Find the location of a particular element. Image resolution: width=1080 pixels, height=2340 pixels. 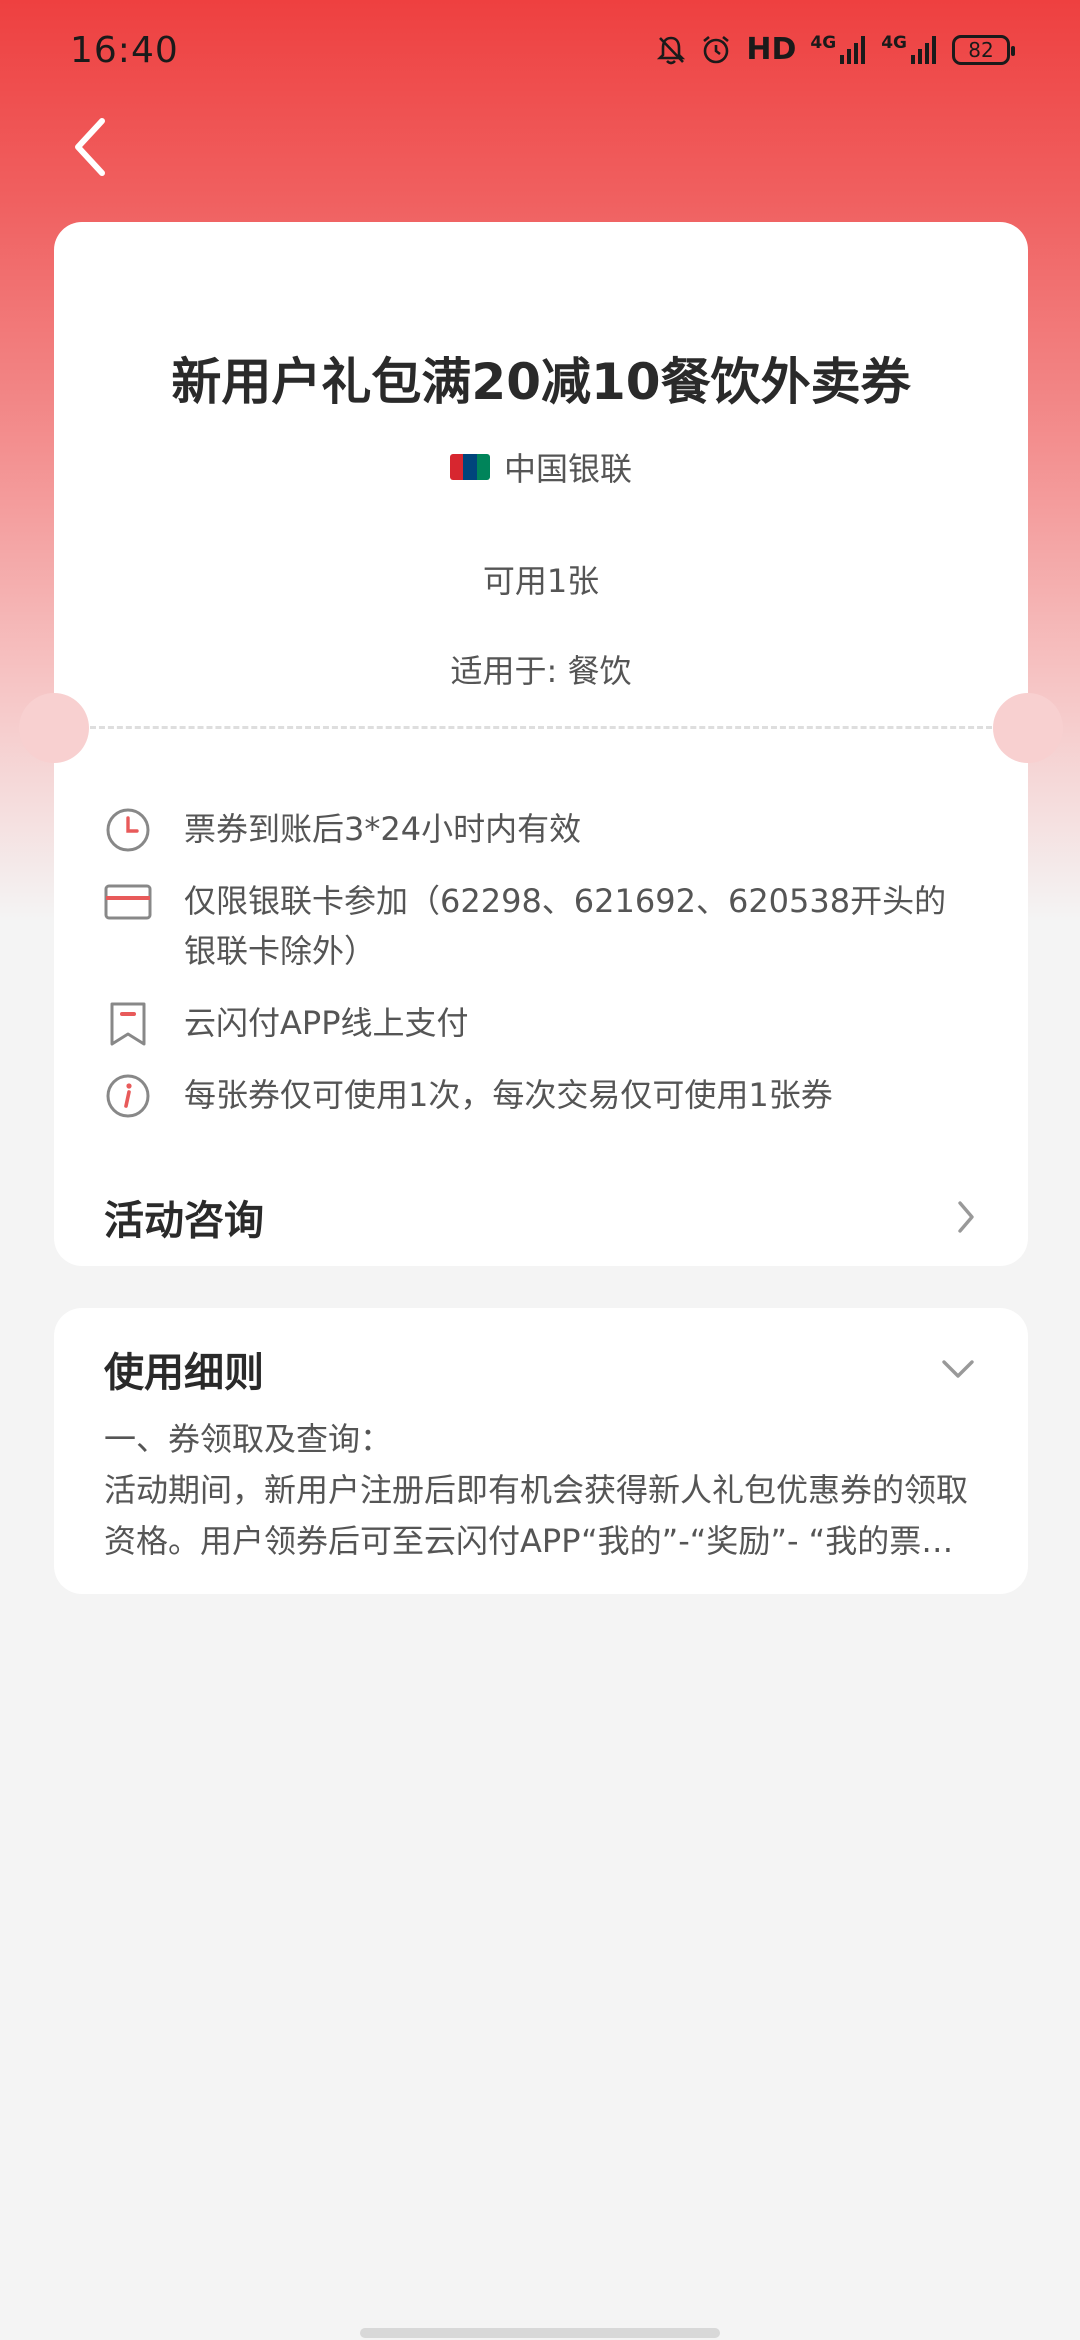

available-count: 可用1张 is located at coordinates (541, 581).